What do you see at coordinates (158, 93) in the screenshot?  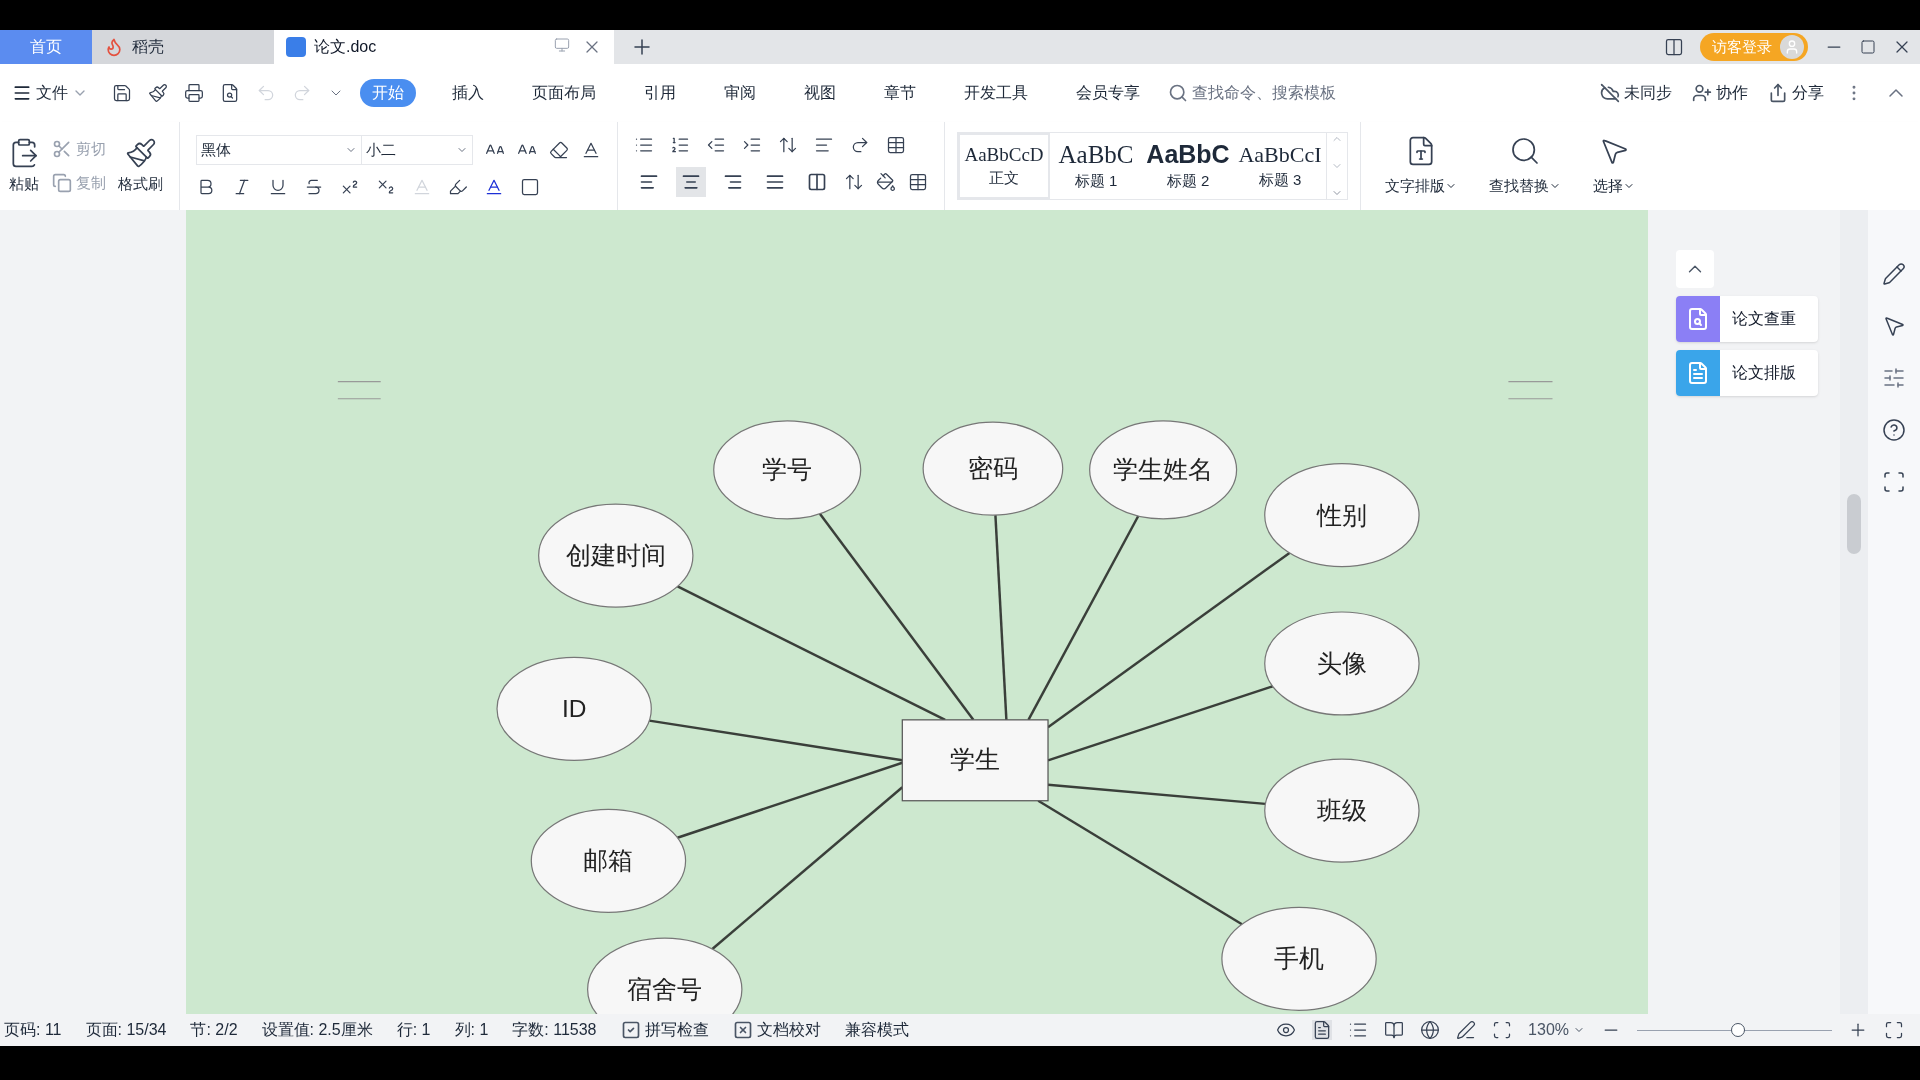 I see `brush-icon` at bounding box center [158, 93].